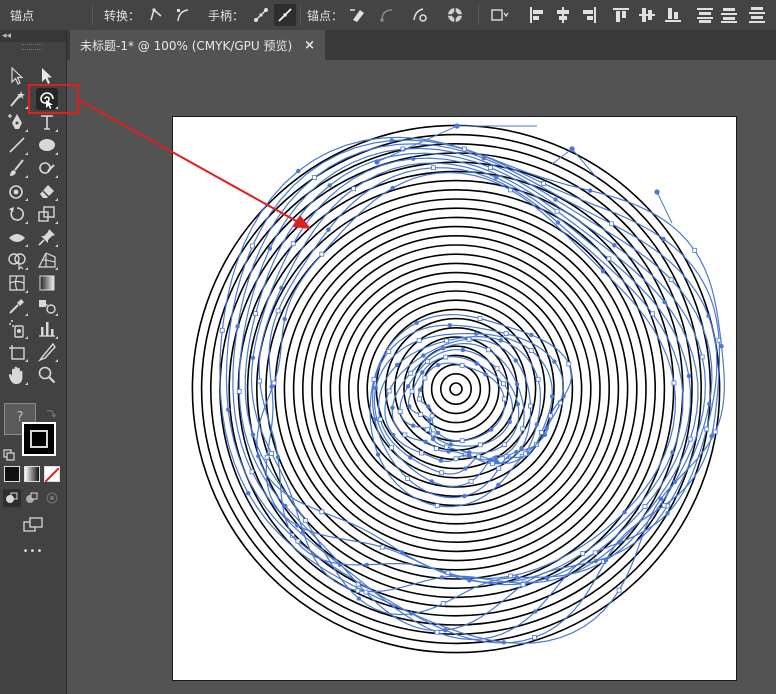 The height and width of the screenshot is (694, 776). I want to click on shaper-tool, so click(47, 168).